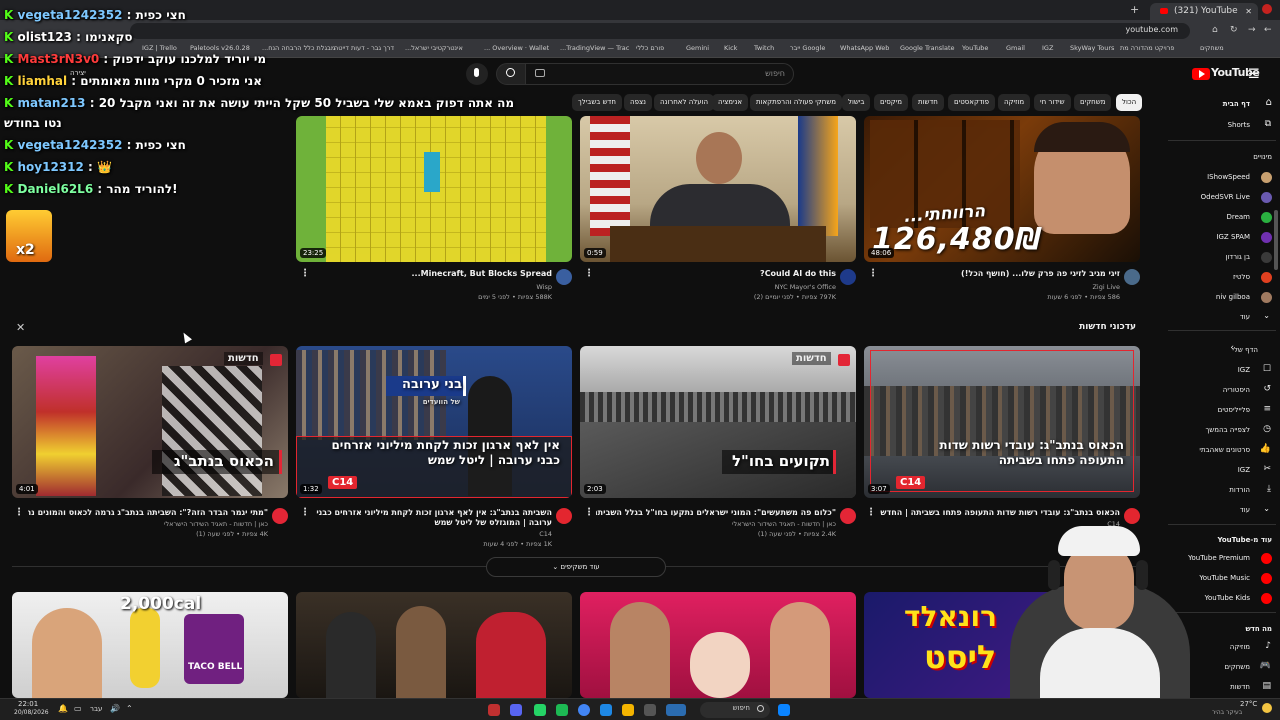 This screenshot has height=720, width=1280. What do you see at coordinates (150, 422) in the screenshot?
I see `video-thumbnail: חדשות הכאוס בנתב"ג 4:01` at bounding box center [150, 422].